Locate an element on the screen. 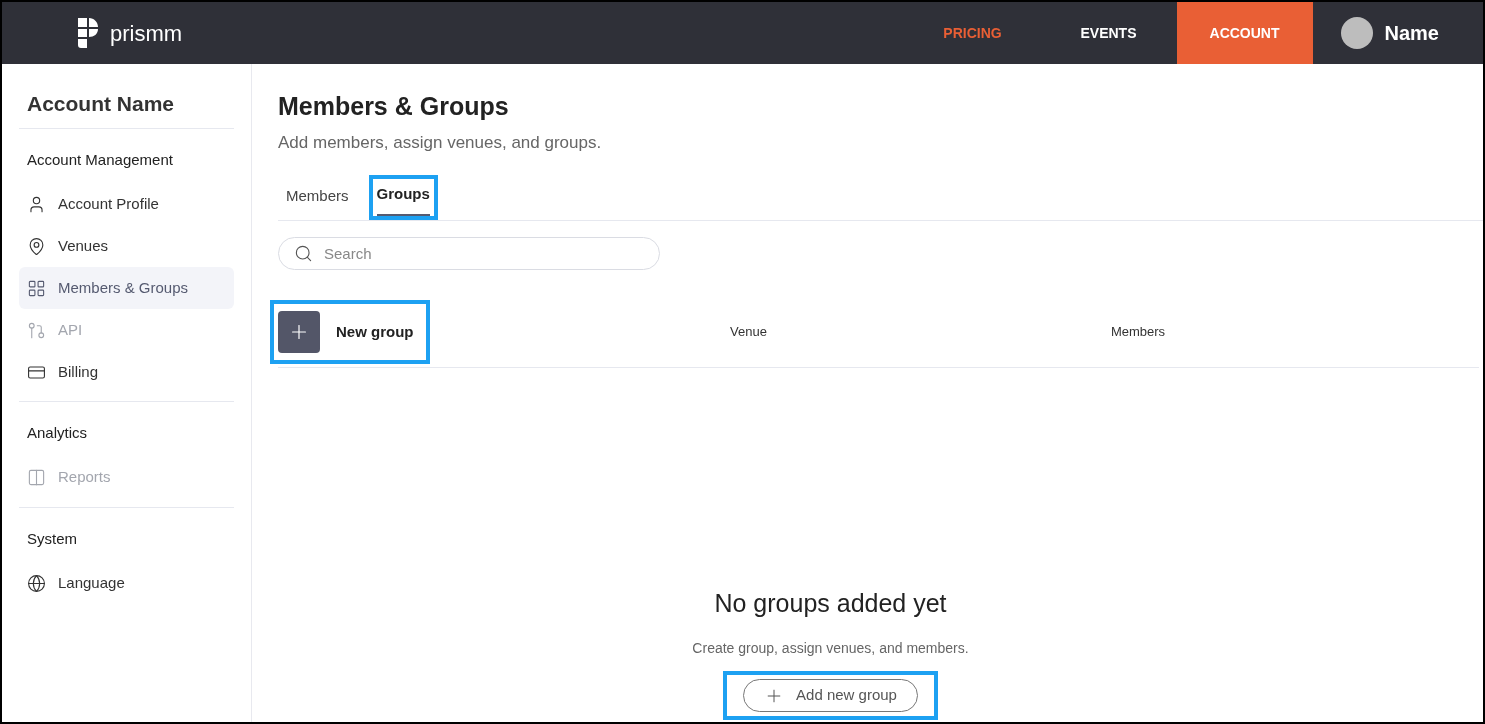  account-title: Account Name is located at coordinates (126, 108).